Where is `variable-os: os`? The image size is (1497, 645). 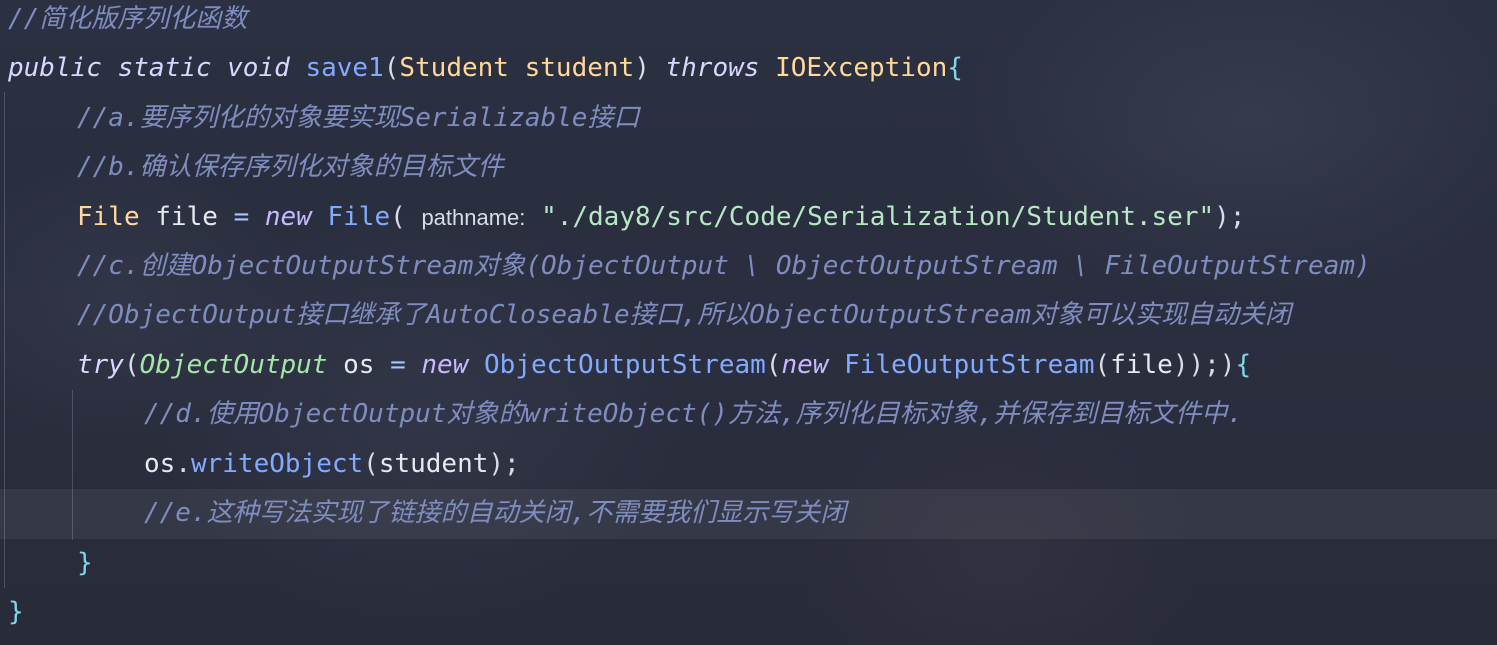
variable-os: os is located at coordinates (359, 365).